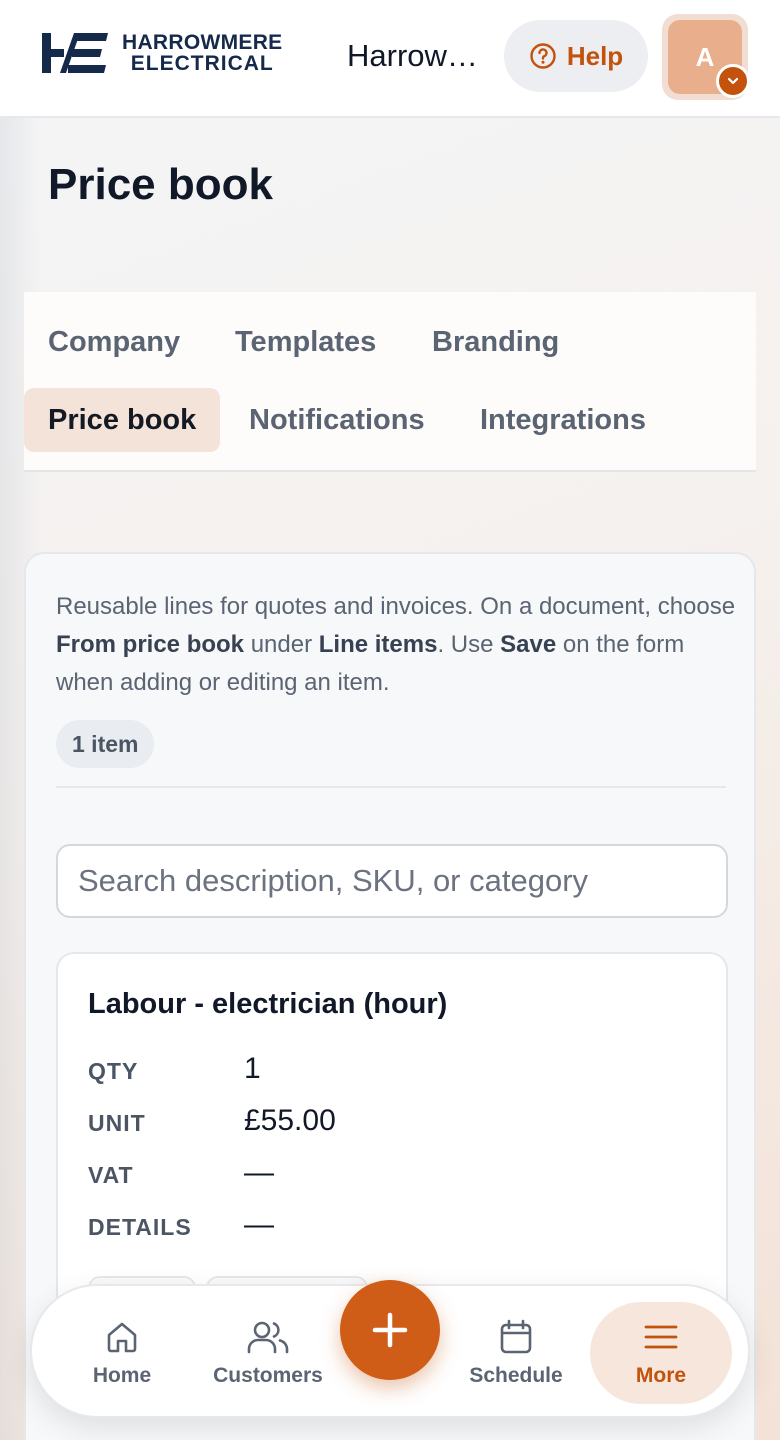 The image size is (780, 1440). Describe the element at coordinates (268, 1004) in the screenshot. I see `item-title: Labour - electrician (hour)` at that location.